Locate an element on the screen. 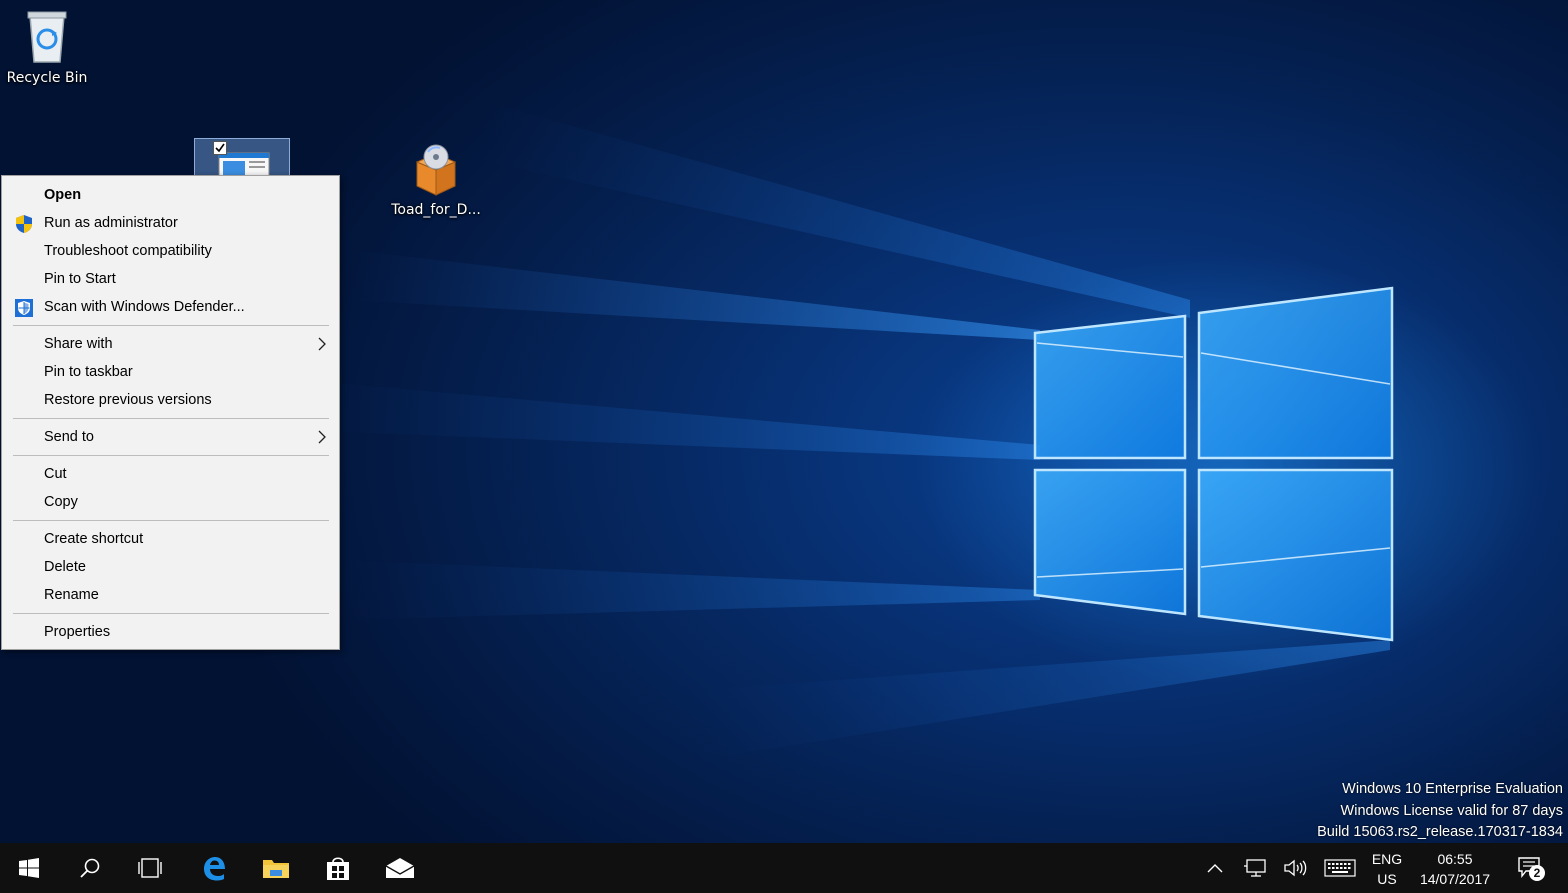 The image size is (1568, 893). menu-item-label: Troubleshoot compatibility is located at coordinates (128, 251).